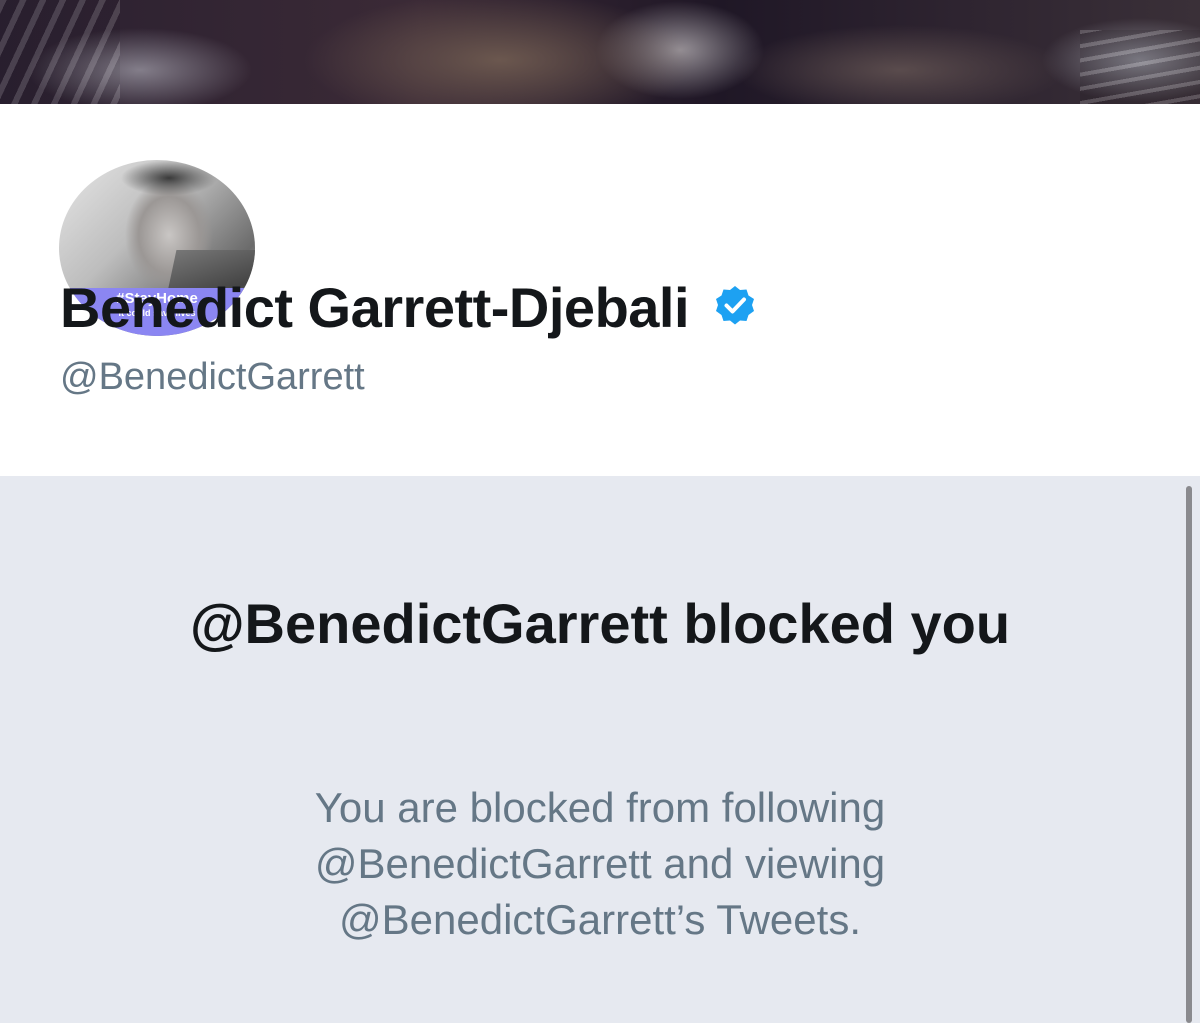 The image size is (1200, 1023). I want to click on display-name: Benedict Garrett-Djebali, so click(375, 307).